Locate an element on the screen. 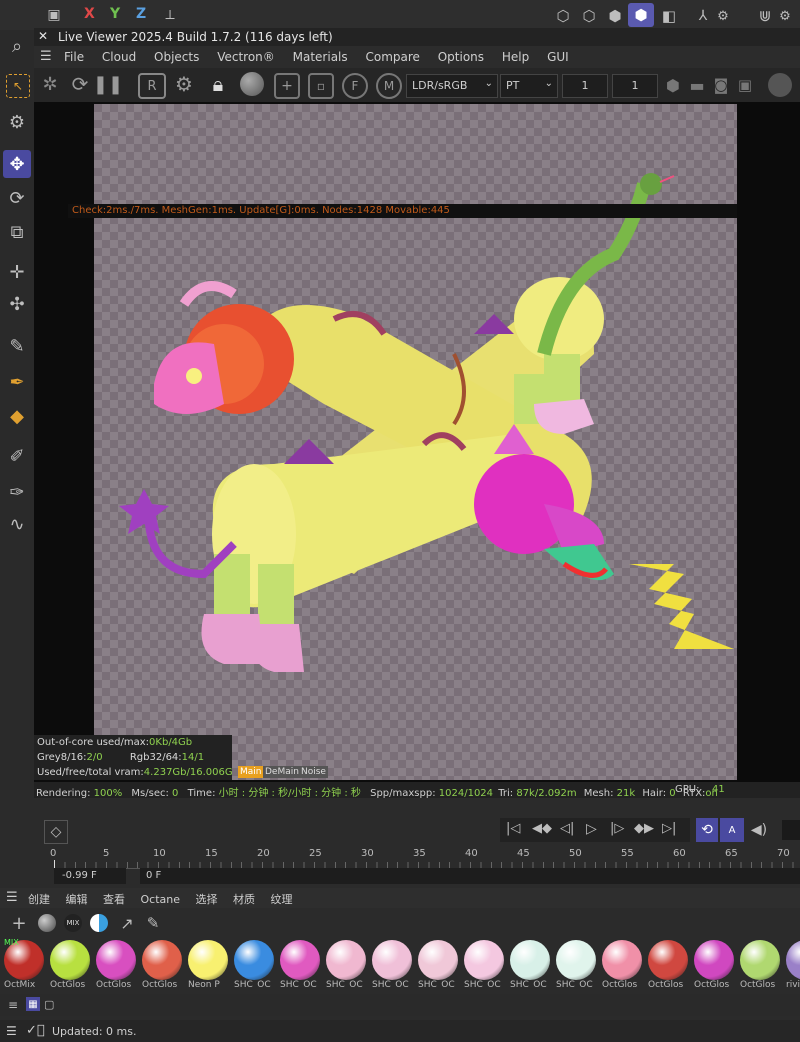 Image resolution: width=800 pixels, height=1042 pixels. add-region-icon: + is located at coordinates (287, 86).